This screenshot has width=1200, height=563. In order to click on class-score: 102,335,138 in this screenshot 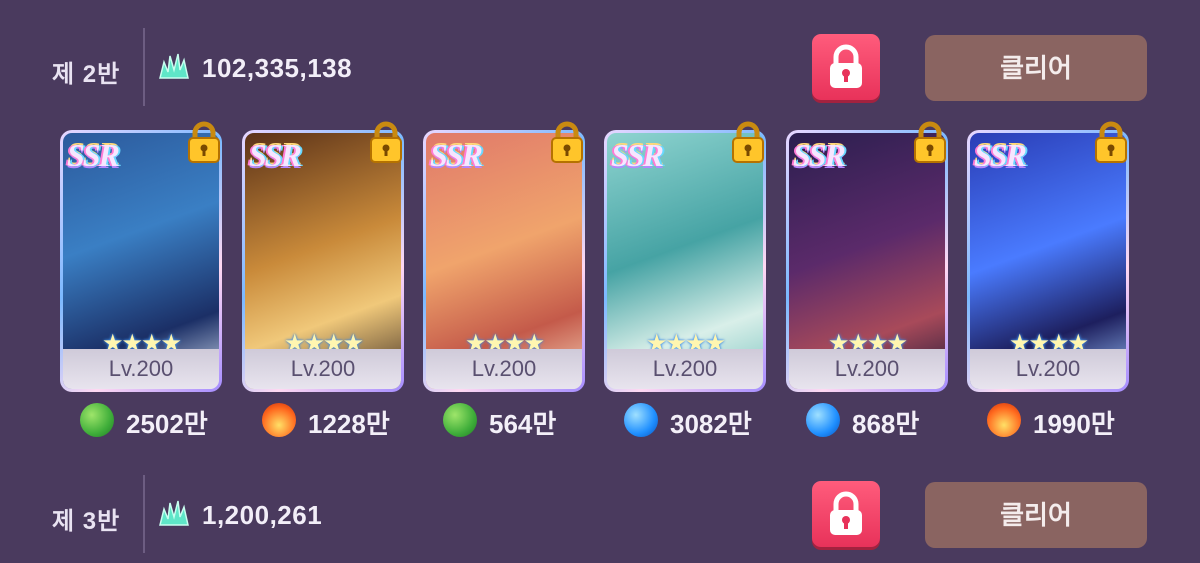, I will do `click(277, 68)`.